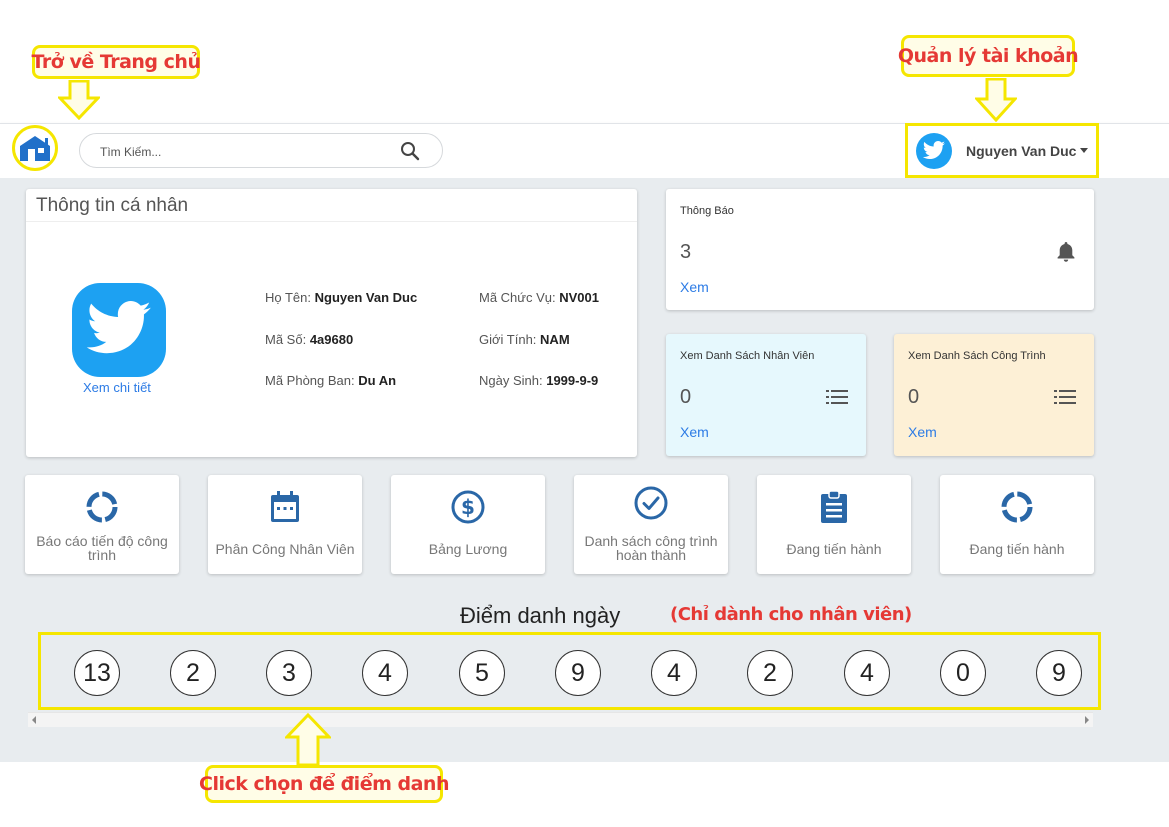 The width and height of the screenshot is (1169, 827). I want to click on clipboard-icon, so click(834, 506).